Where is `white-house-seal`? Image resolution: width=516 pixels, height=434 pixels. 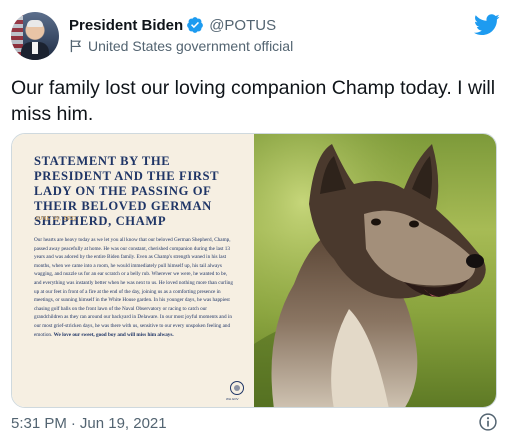 white-house-seal is located at coordinates (237, 388).